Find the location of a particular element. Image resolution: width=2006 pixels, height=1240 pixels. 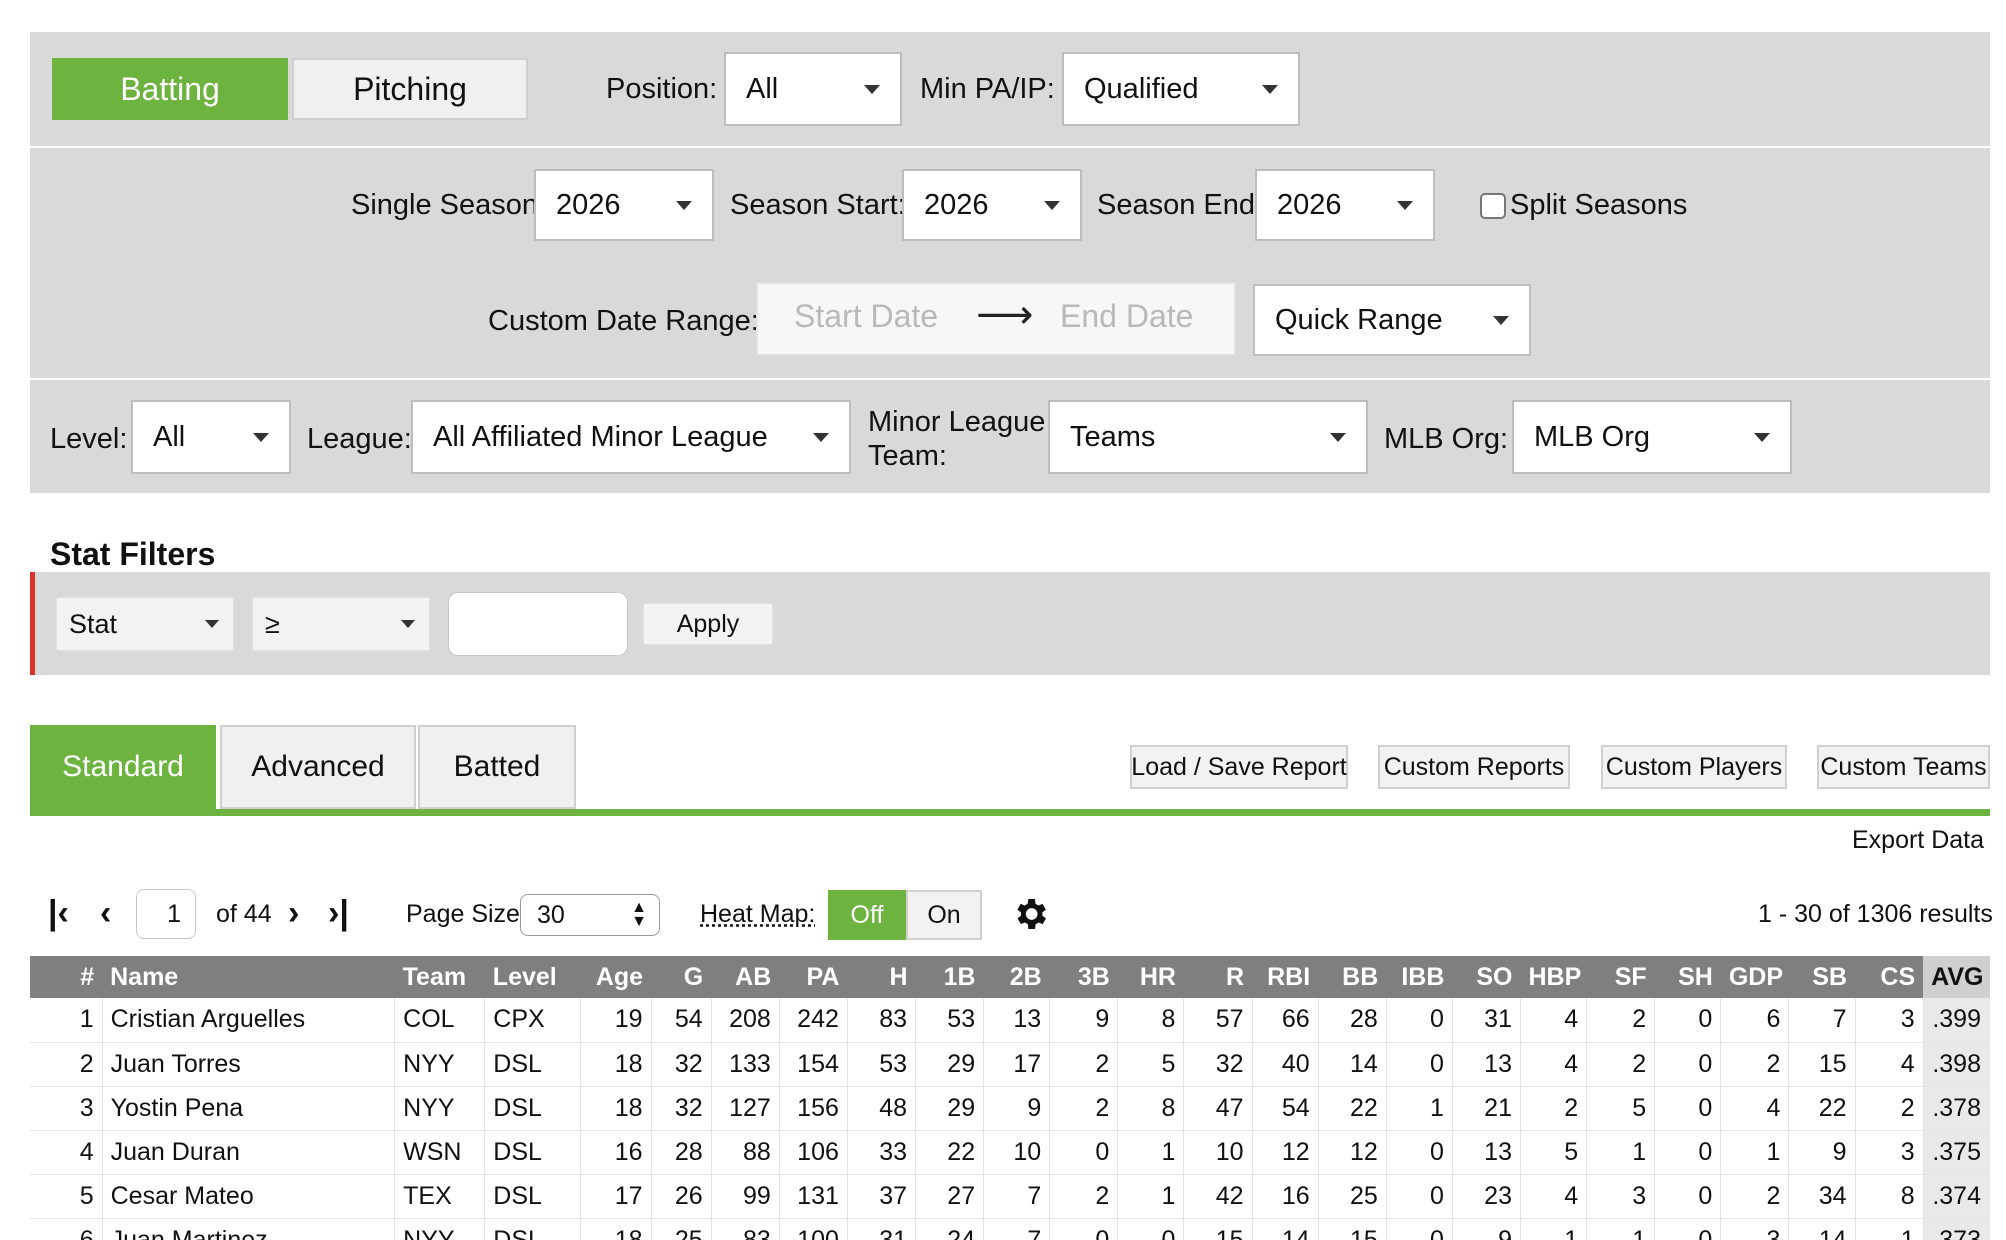

gear-icon is located at coordinates (1030, 914).